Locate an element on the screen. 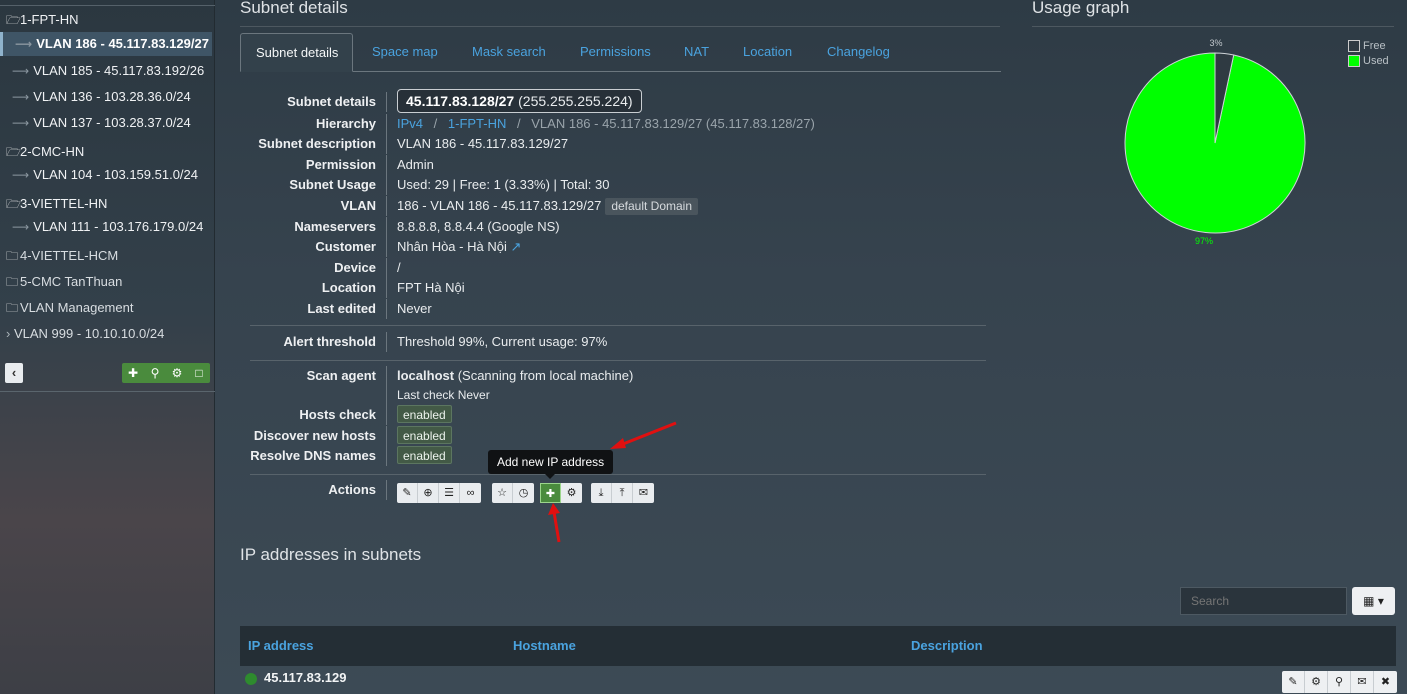 The height and width of the screenshot is (694, 1407). value: localhost (Scanning from local machine) is located at coordinates (515, 376).